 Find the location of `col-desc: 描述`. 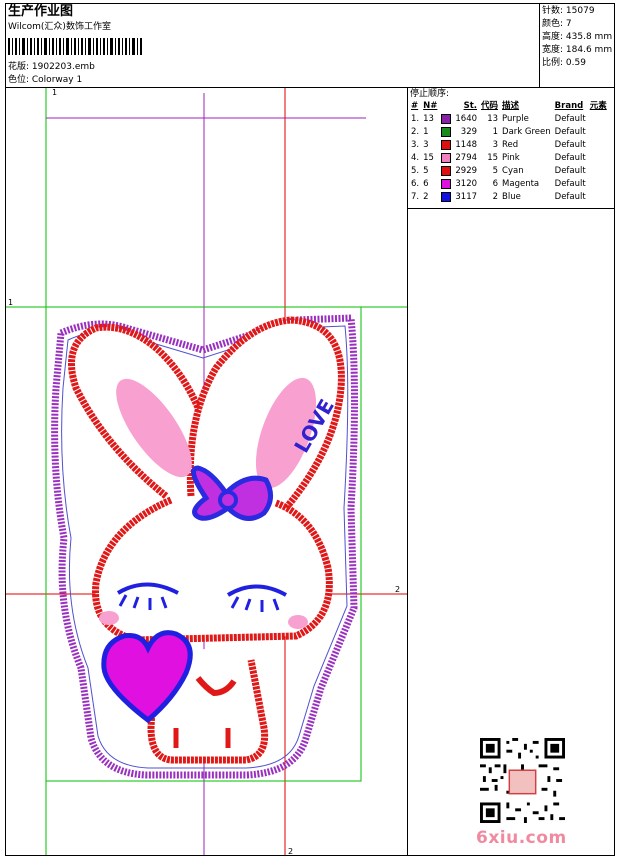

col-desc: 描述 is located at coordinates (511, 106).